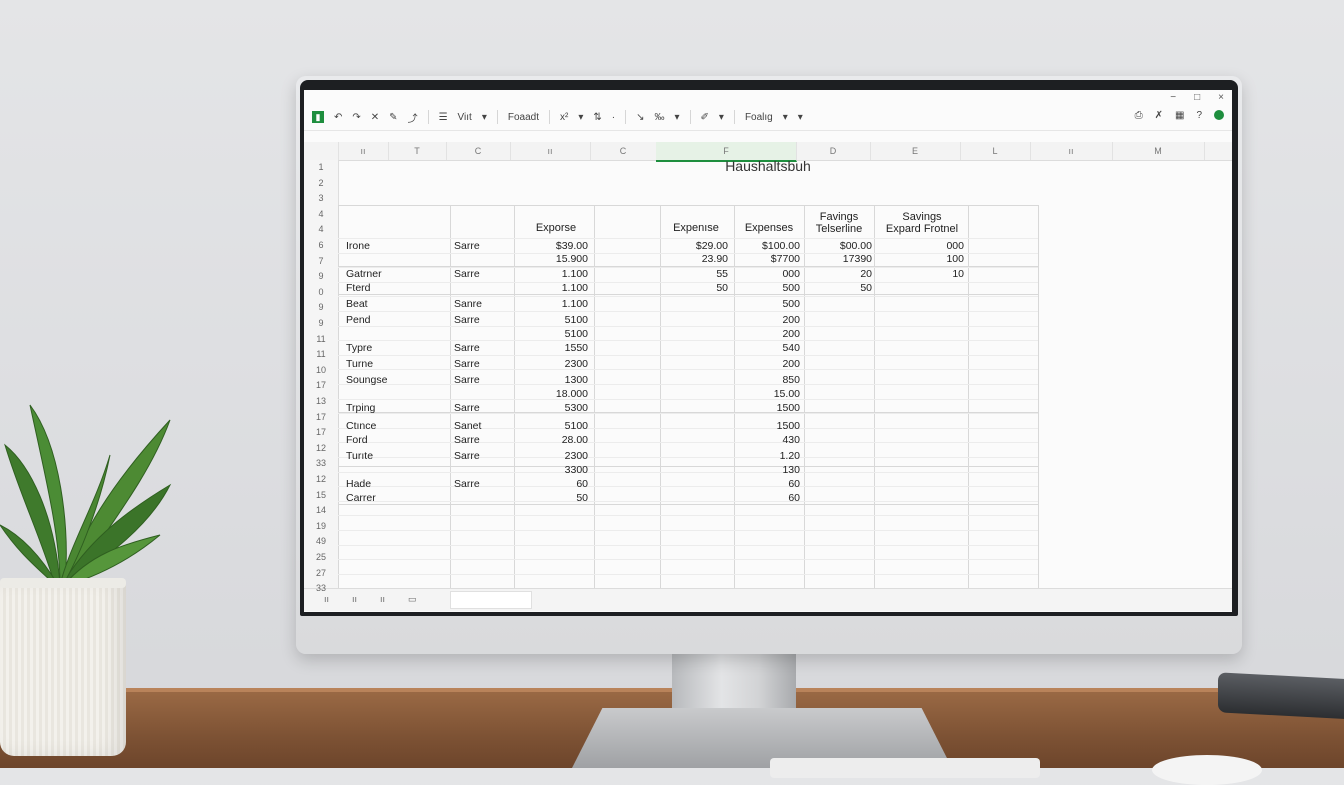 The image size is (1344, 785). What do you see at coordinates (321, 495) in the screenshot?
I see `row-number: 15` at bounding box center [321, 495].